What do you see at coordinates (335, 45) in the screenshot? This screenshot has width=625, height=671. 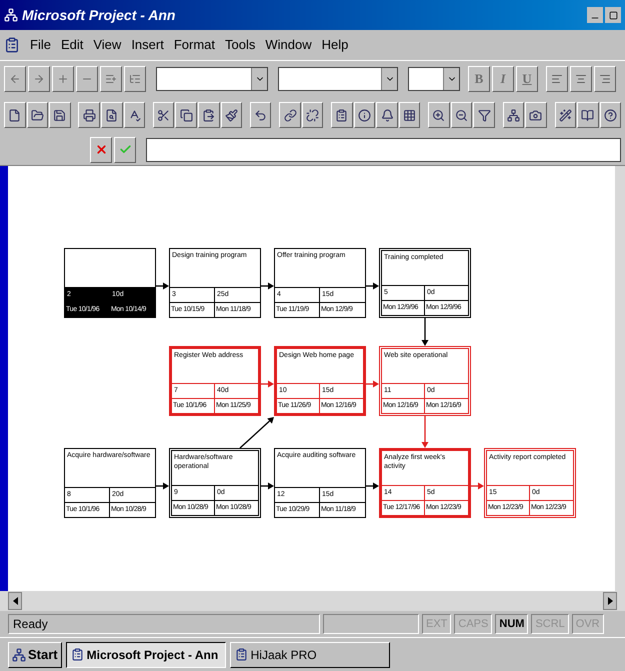 I see `menu-item: Help` at bounding box center [335, 45].